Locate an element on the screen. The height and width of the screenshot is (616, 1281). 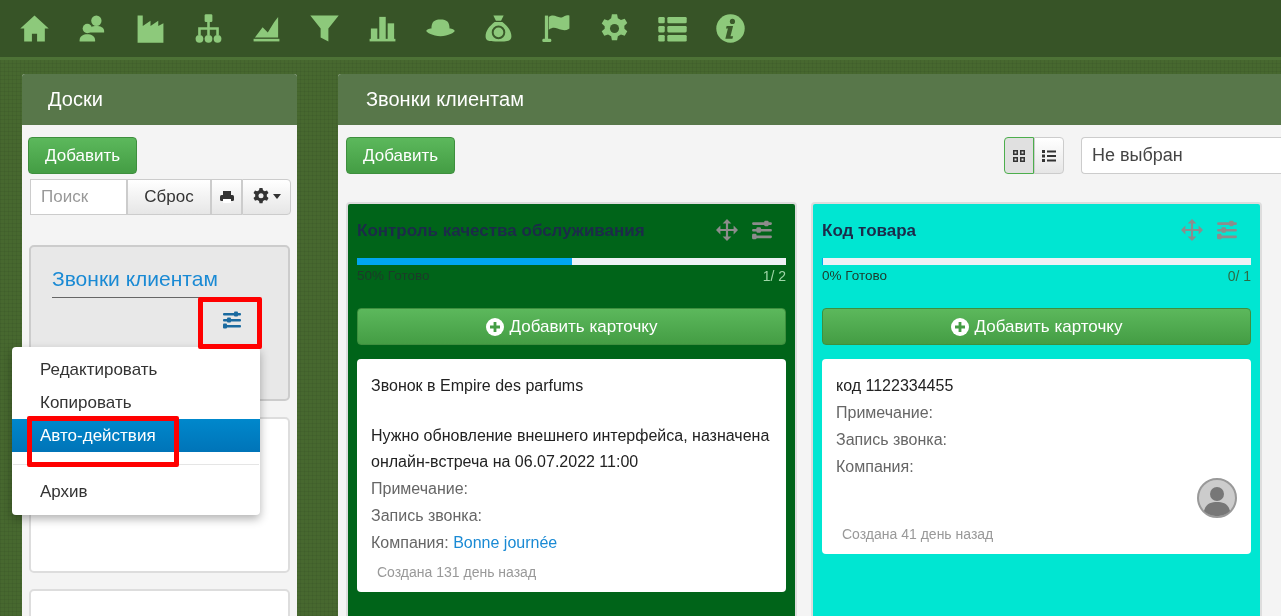
highlight-frame is located at coordinates (230, 323).